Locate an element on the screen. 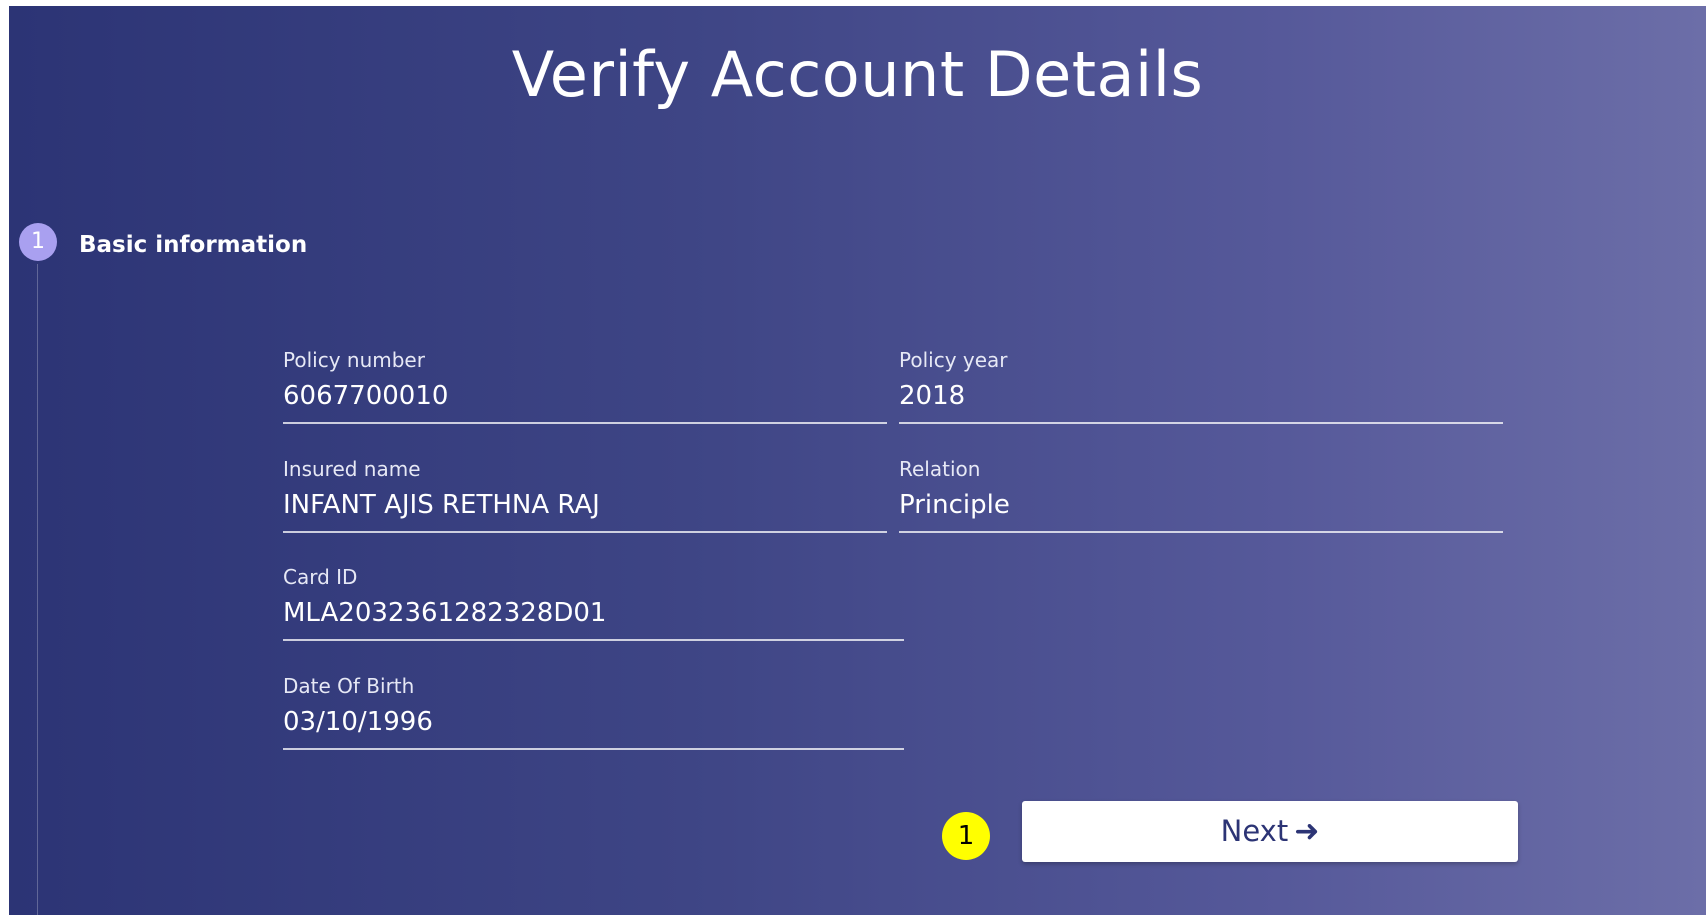 The image size is (1706, 915). policy-year-label: Policy year is located at coordinates (953, 360).